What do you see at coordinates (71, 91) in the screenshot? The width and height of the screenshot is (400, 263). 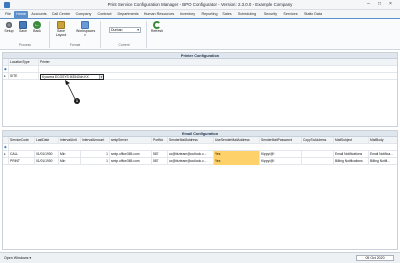 I see `callout-arrow` at bounding box center [71, 91].